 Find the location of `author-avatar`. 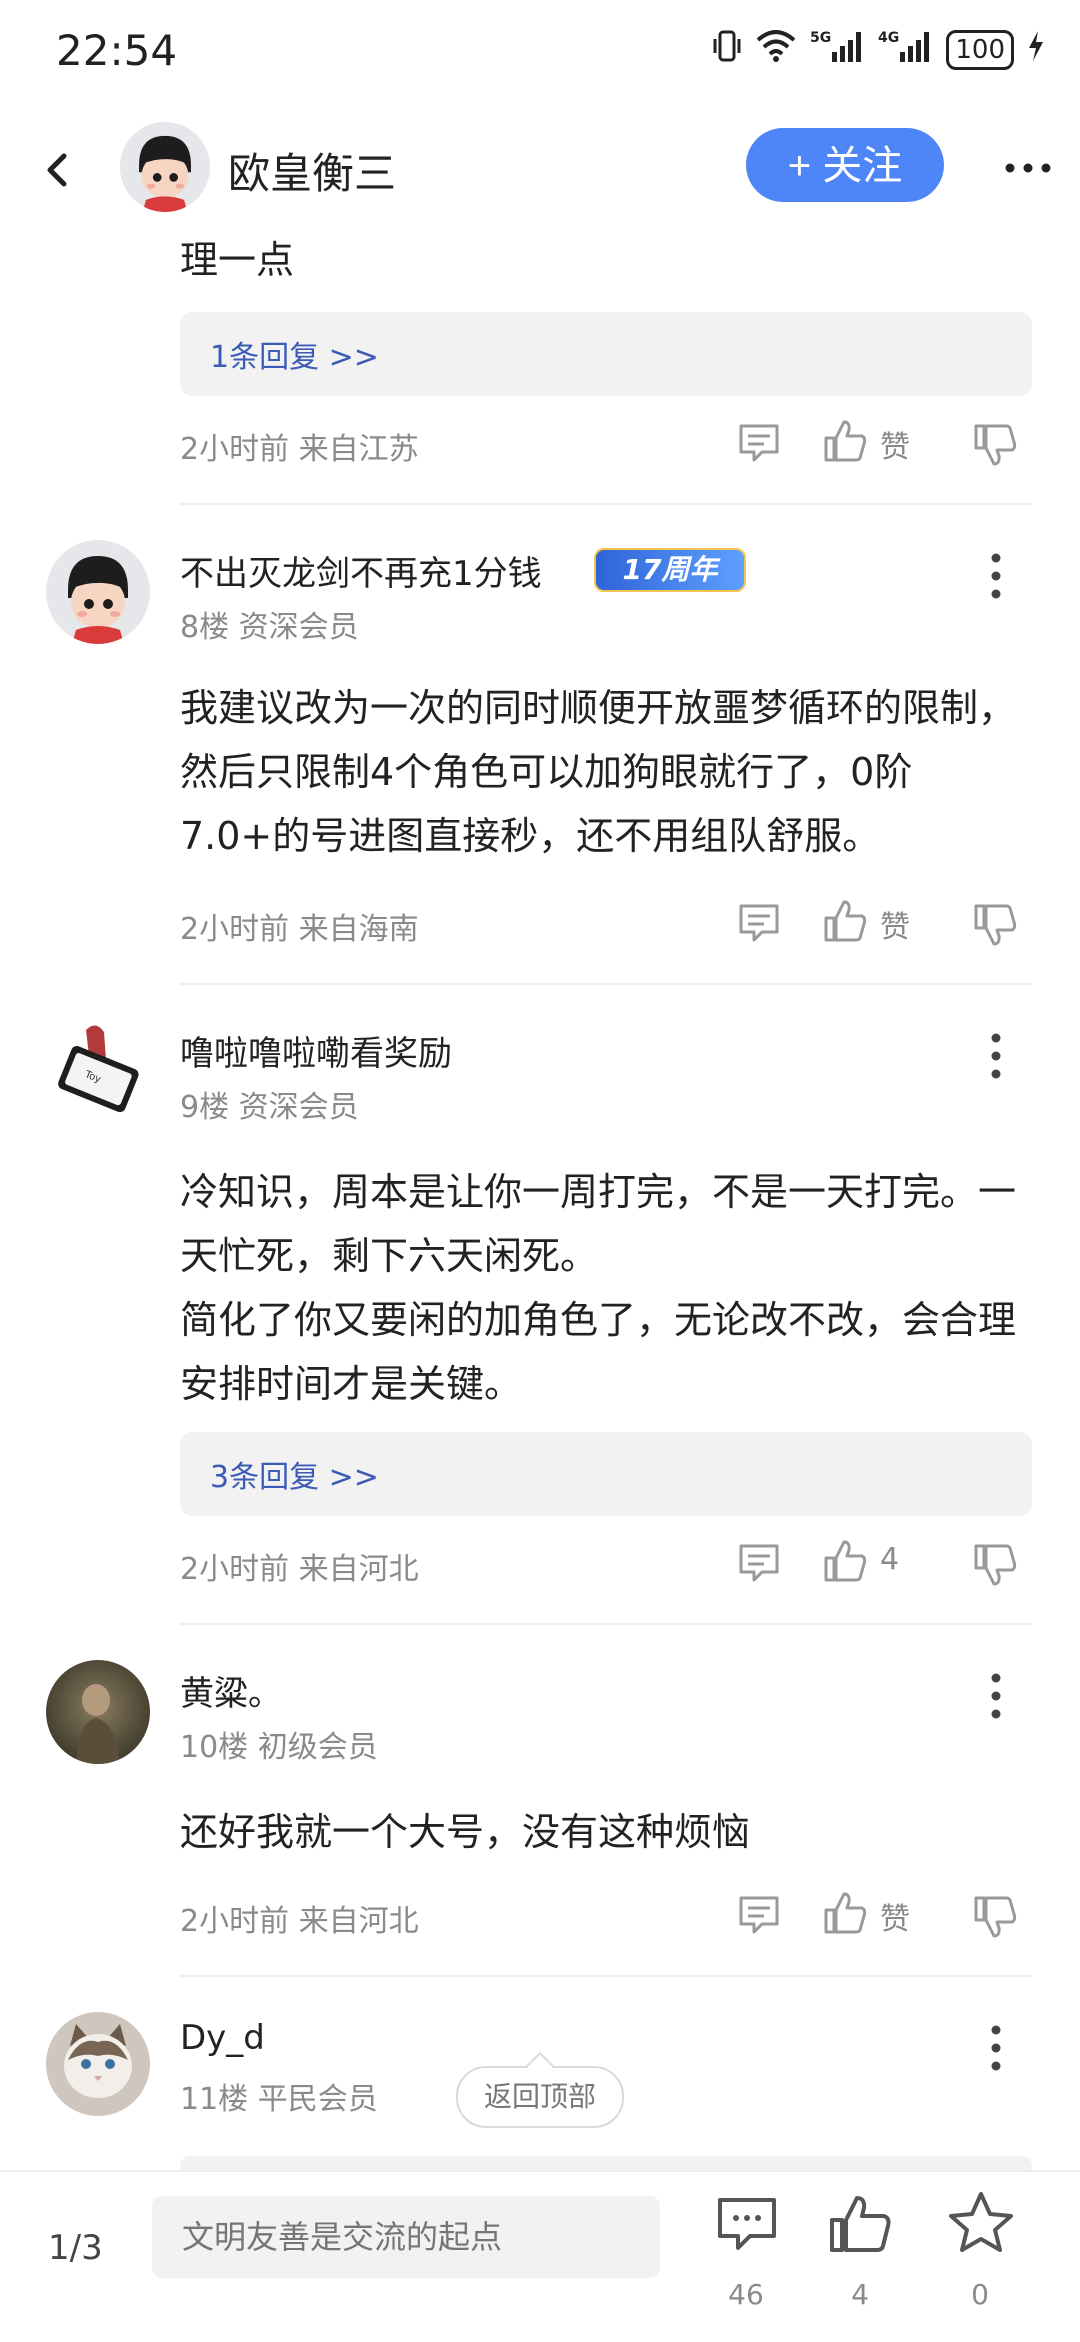

author-avatar is located at coordinates (165, 167).